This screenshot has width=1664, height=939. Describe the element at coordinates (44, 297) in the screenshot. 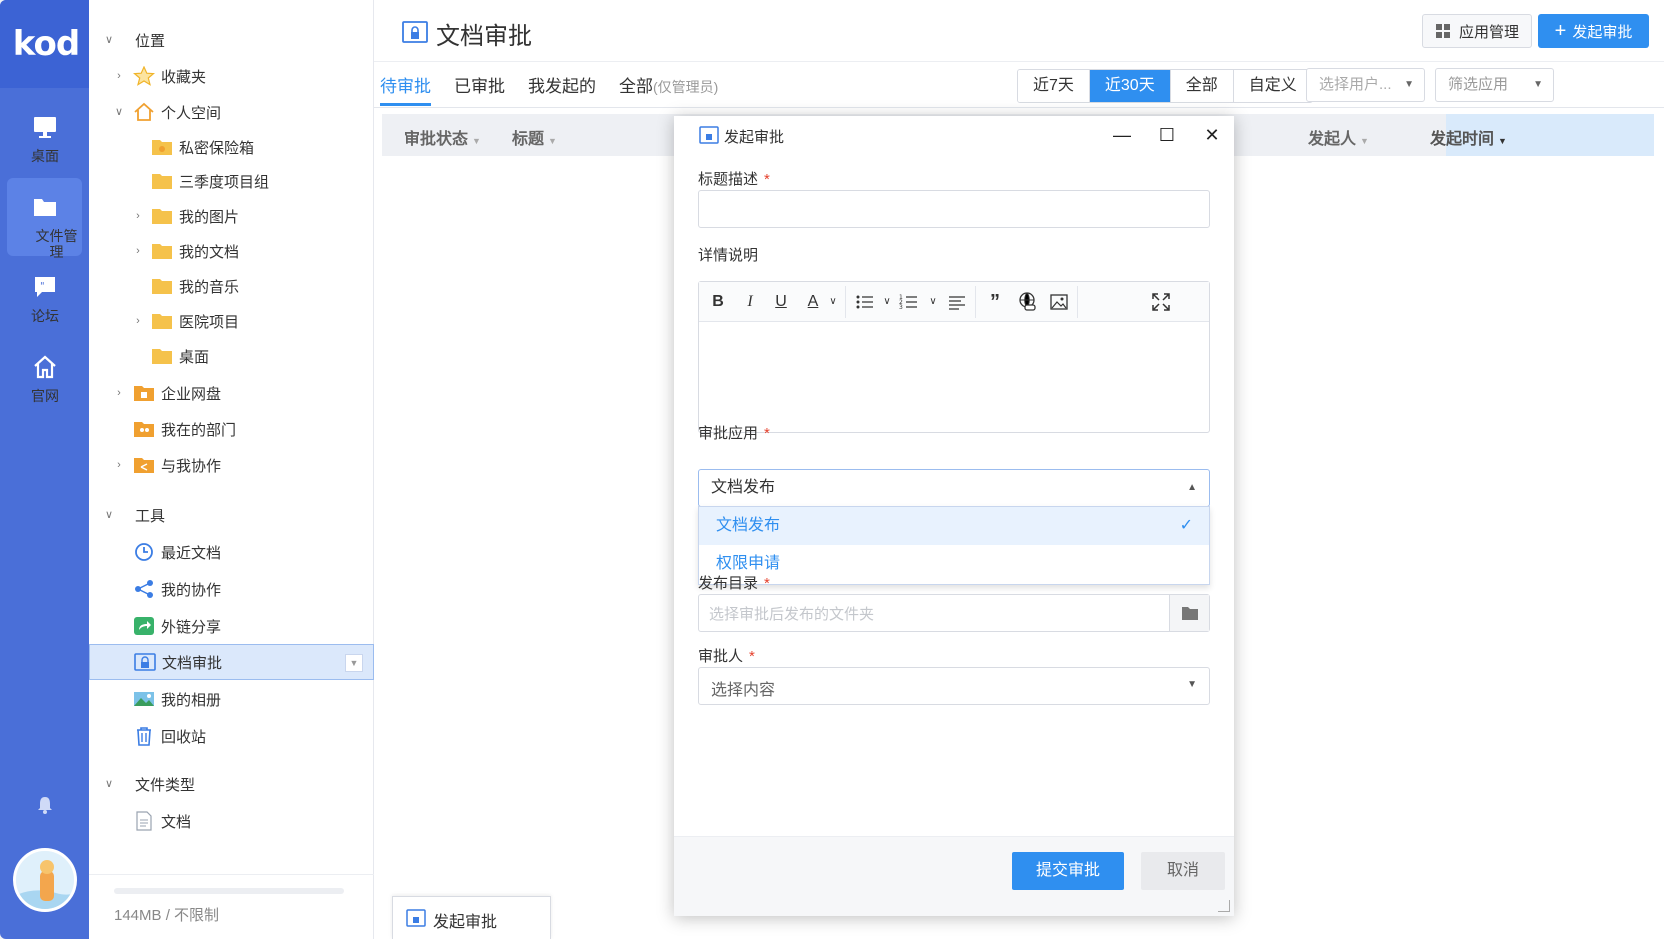

I see `rail-item-forum: " 论坛` at that location.